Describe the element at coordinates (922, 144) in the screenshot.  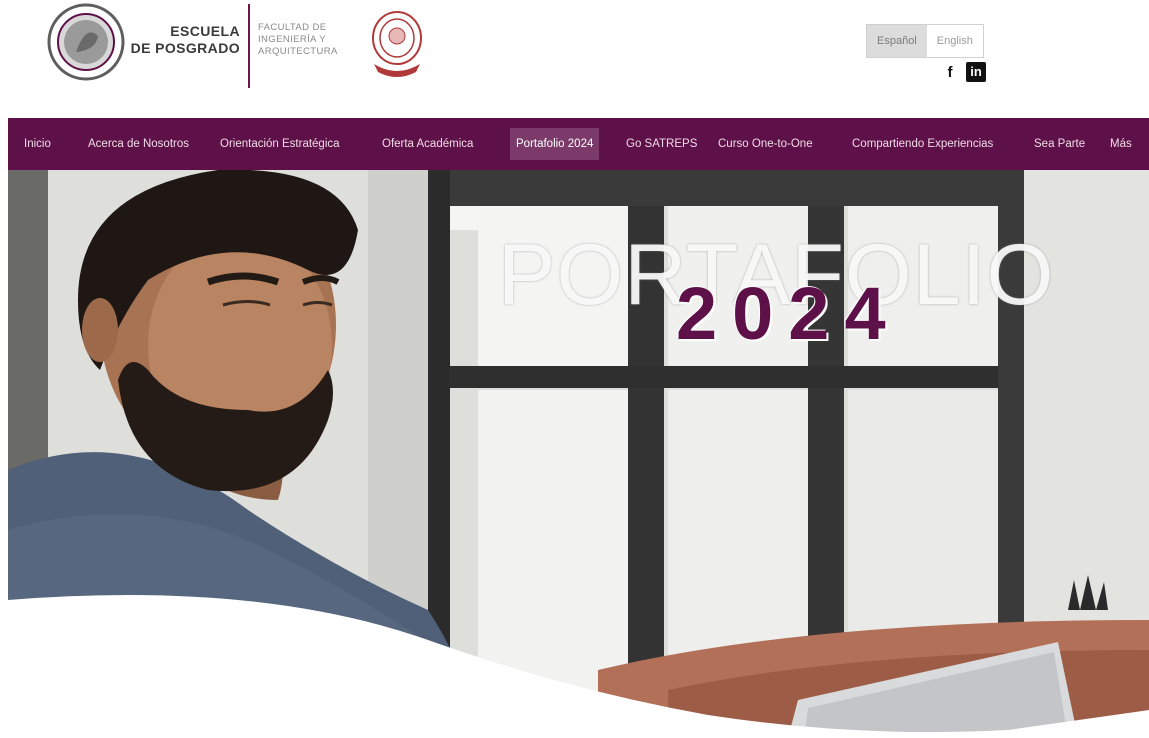
I see `nav-item-compartiendo: Compartiendo Experiencias` at that location.